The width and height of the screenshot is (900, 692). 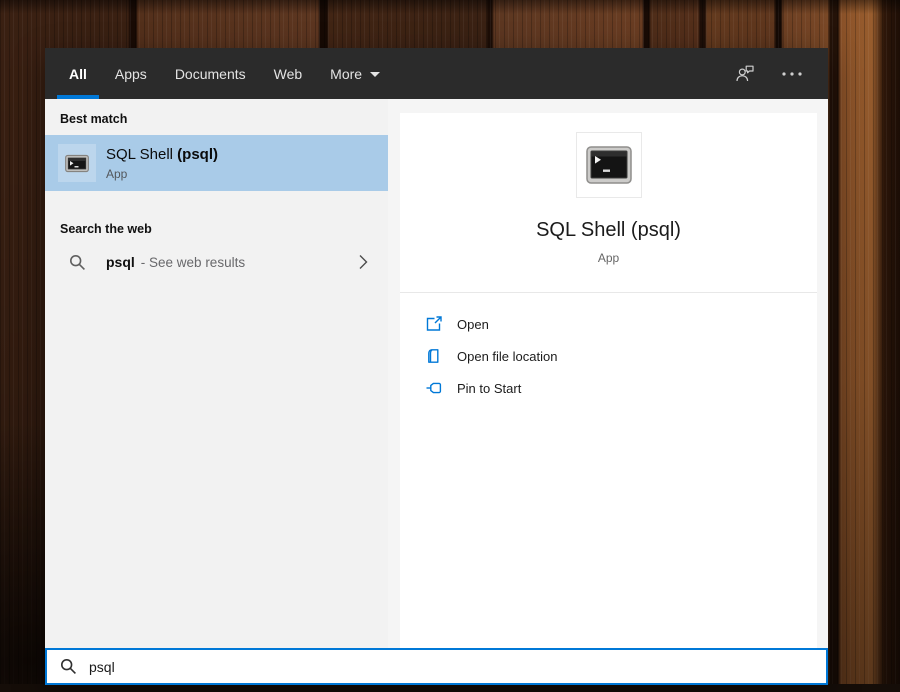 I want to click on detail-actions: Open Open file location Pin to Start, so click(x=608, y=348).